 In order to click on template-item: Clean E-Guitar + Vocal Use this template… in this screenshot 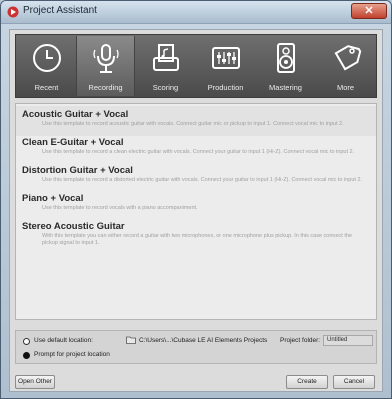, I will do `click(196, 149)`.